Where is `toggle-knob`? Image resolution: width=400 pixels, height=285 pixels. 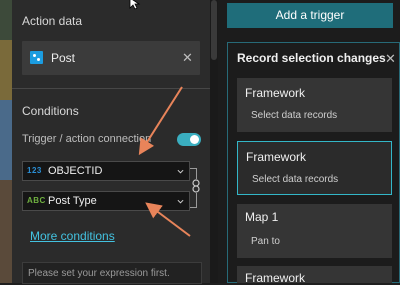
toggle-knob is located at coordinates (194, 139).